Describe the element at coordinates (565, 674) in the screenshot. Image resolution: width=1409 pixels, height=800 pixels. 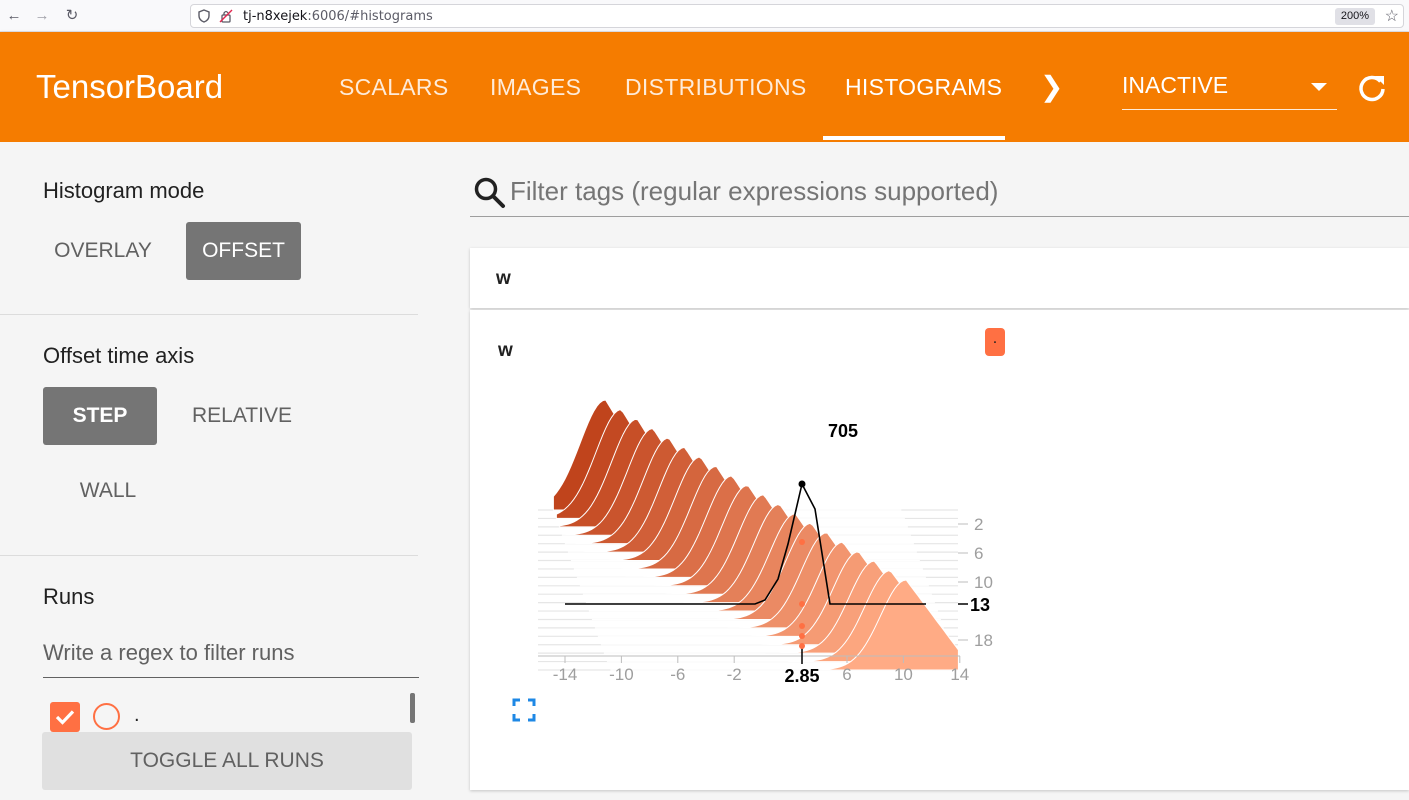
I see `x-tick-label: -14` at that location.